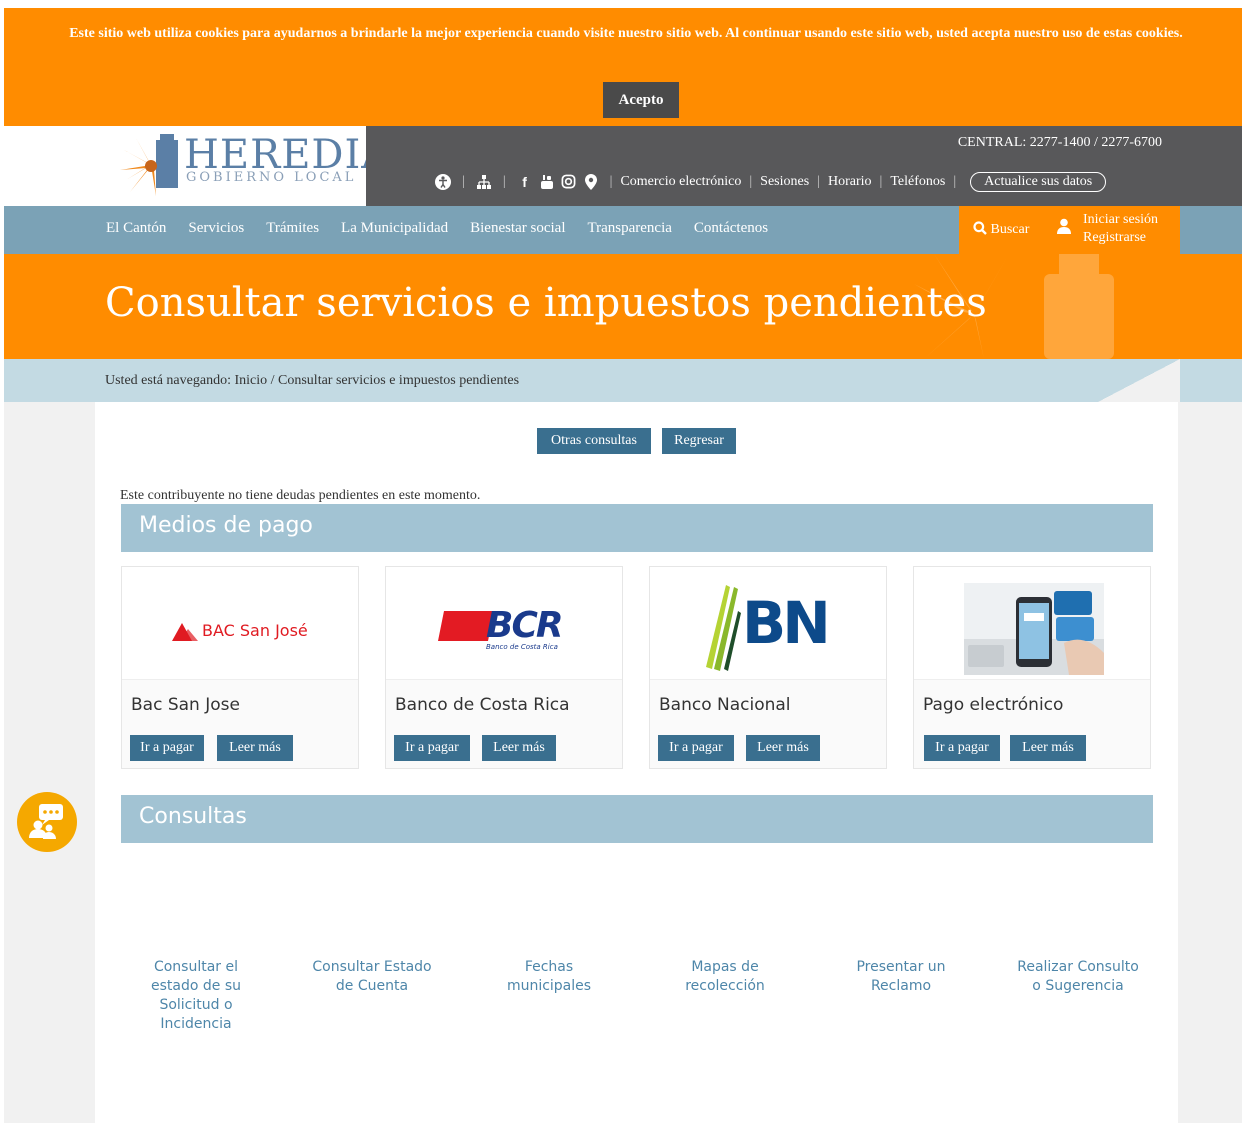  Describe the element at coordinates (443, 182) in the screenshot. I see `accessibility-icon` at that location.